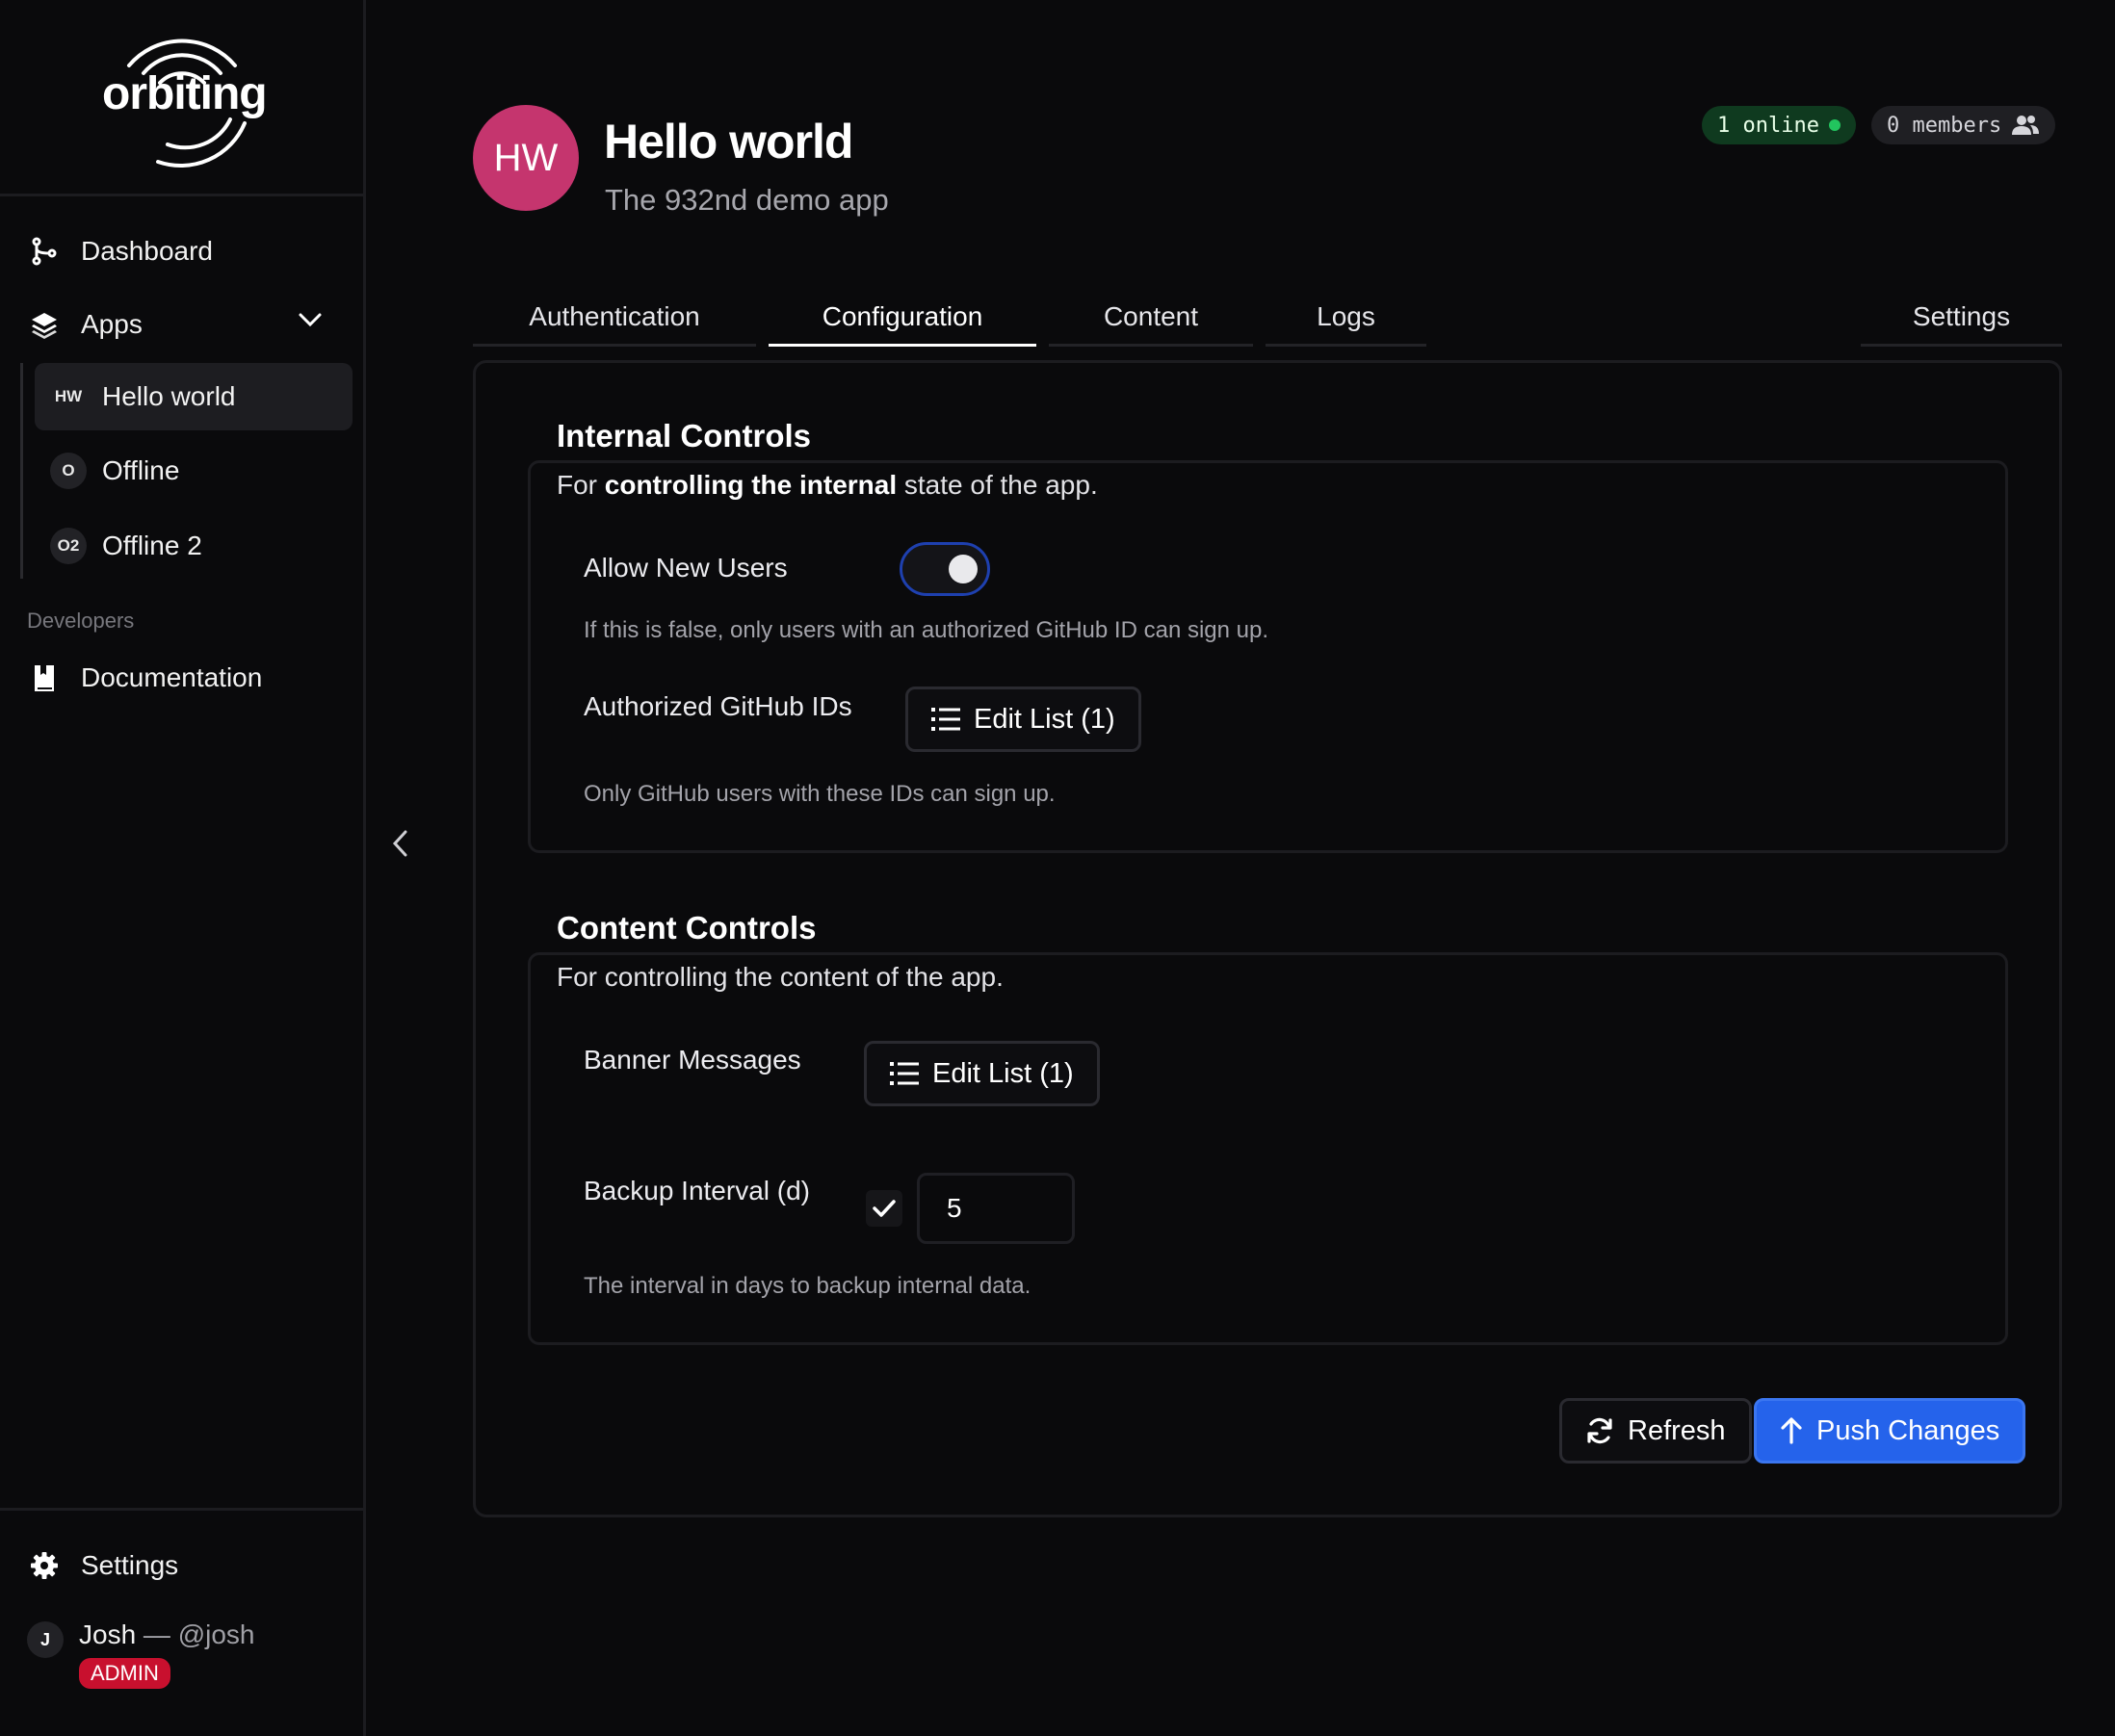  What do you see at coordinates (181, 1509) in the screenshot?
I see `sidebar-divider` at bounding box center [181, 1509].